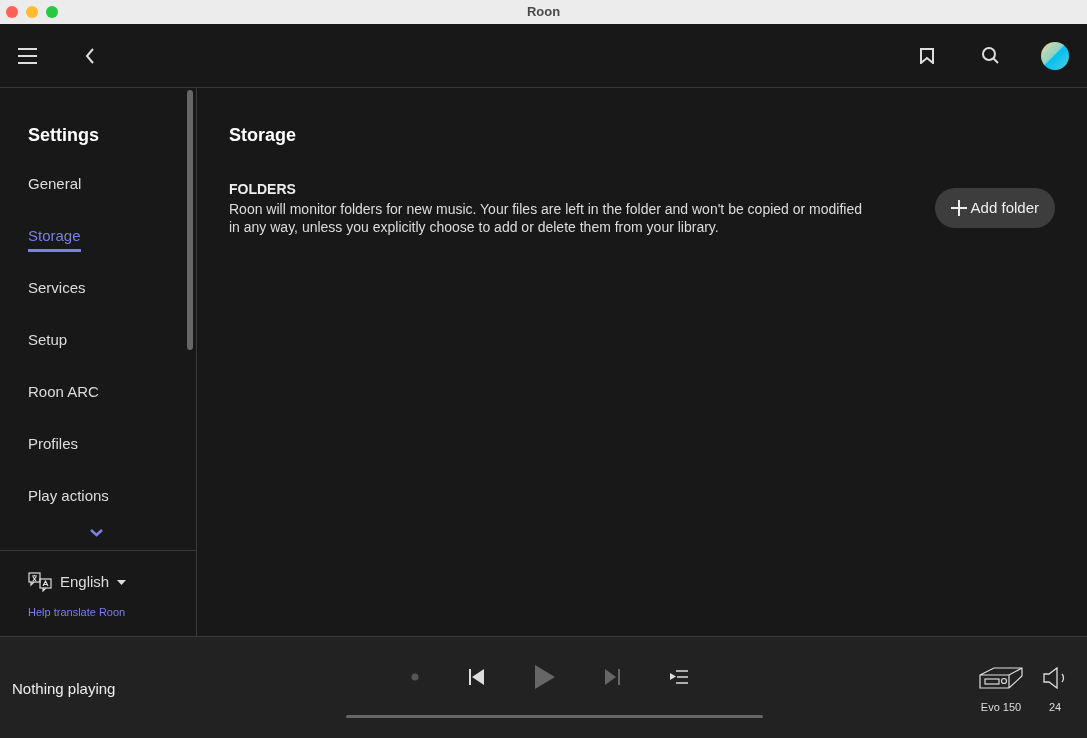 This screenshot has width=1087, height=738. I want to click on section-description: Roon will monitor folders for new music. Your files are left in the folder and won't be copied or modified in any way, unless you explicitly choose to add or delete them from your library., so click(546, 218).